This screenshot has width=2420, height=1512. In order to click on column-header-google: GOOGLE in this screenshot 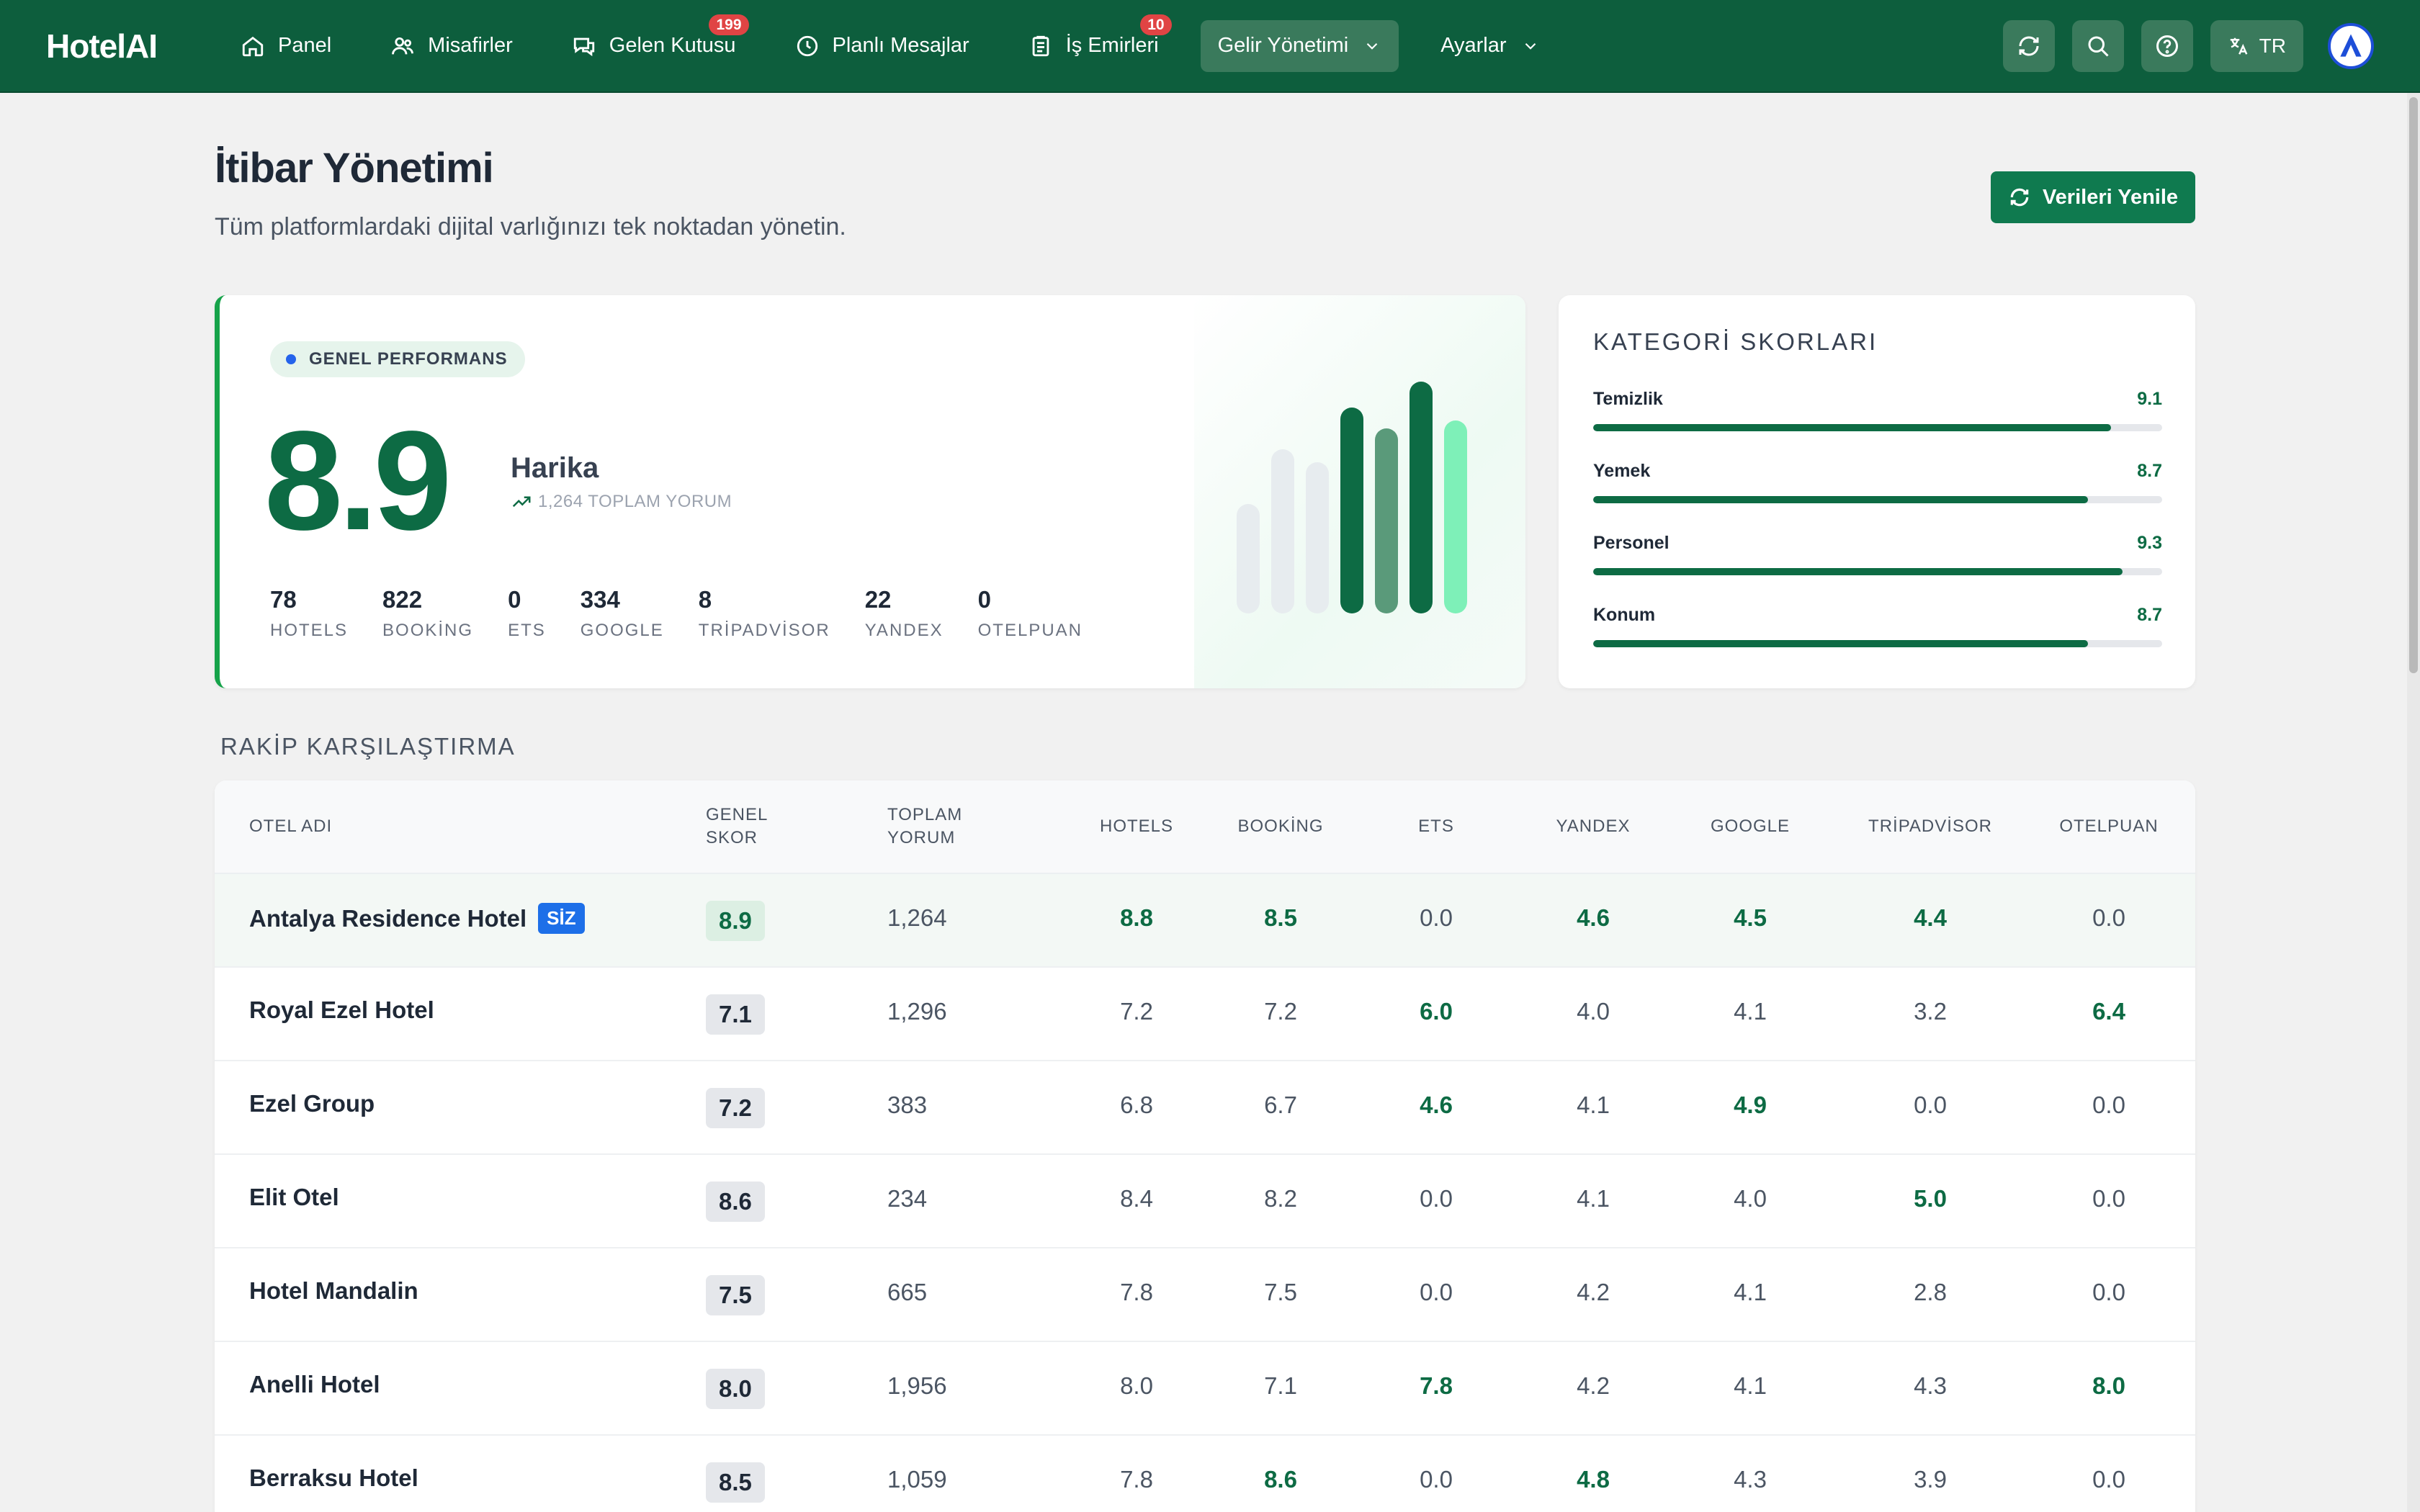, I will do `click(1750, 826)`.